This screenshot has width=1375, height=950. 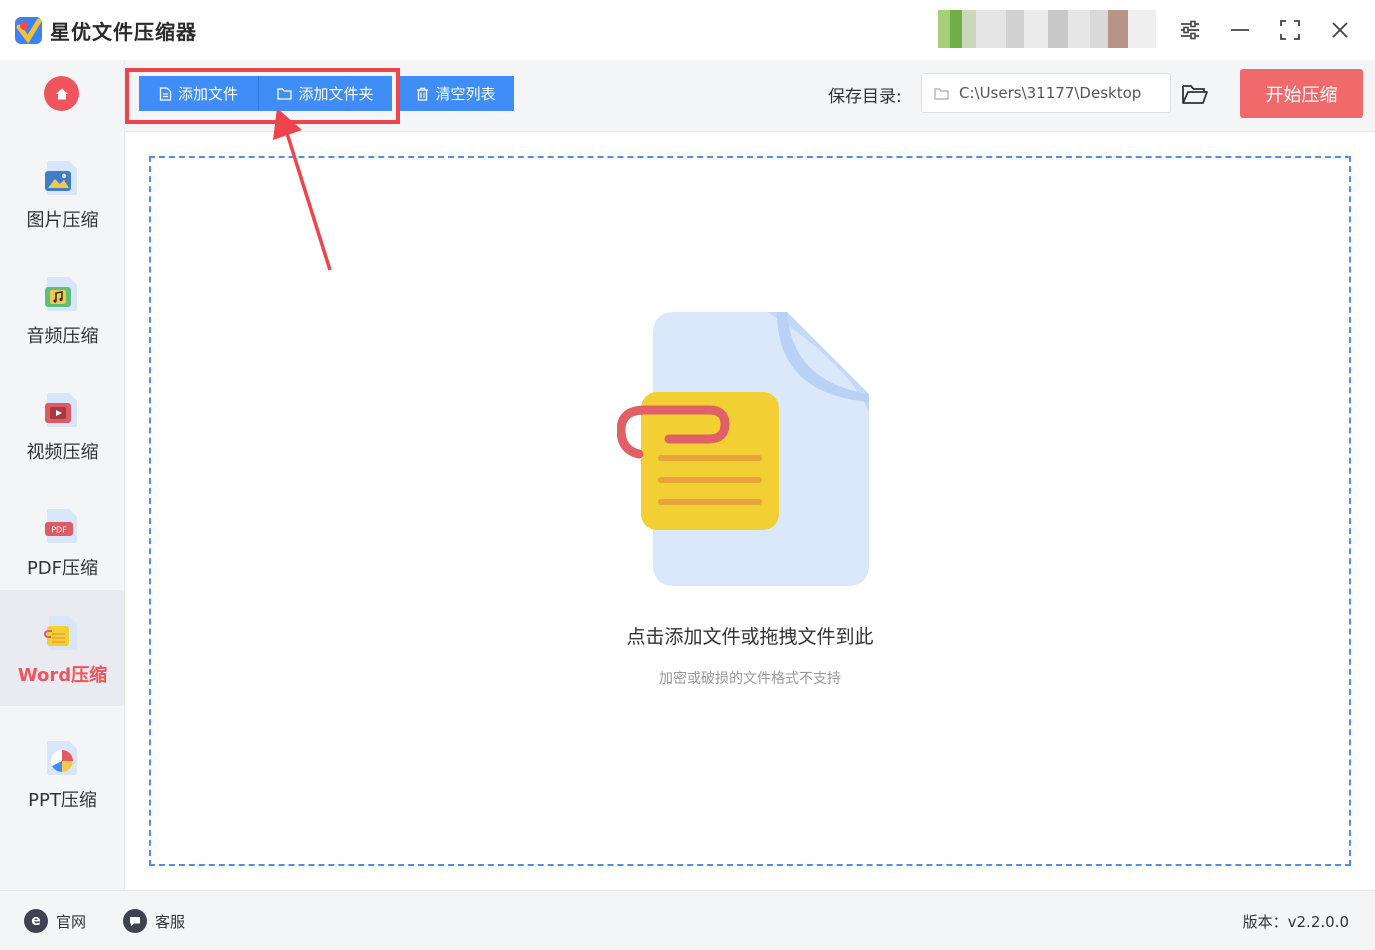 What do you see at coordinates (61, 178) in the screenshot?
I see `image-file-icon` at bounding box center [61, 178].